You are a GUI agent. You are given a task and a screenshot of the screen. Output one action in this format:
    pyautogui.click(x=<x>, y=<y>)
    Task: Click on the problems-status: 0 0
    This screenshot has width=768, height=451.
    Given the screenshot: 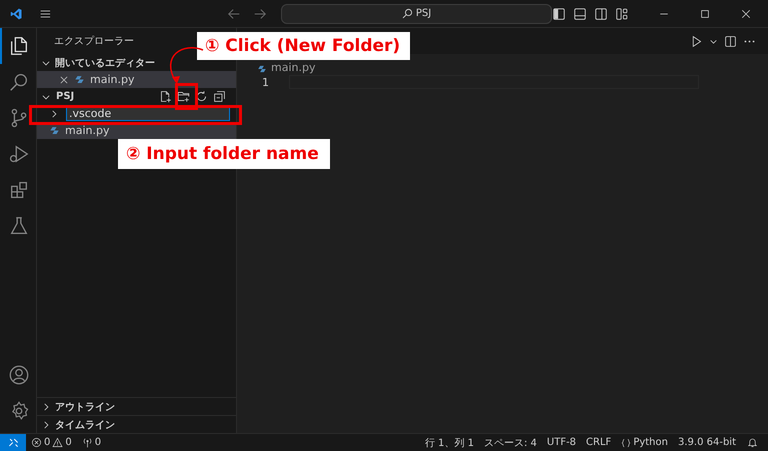 What is the action you would take?
    pyautogui.click(x=51, y=442)
    